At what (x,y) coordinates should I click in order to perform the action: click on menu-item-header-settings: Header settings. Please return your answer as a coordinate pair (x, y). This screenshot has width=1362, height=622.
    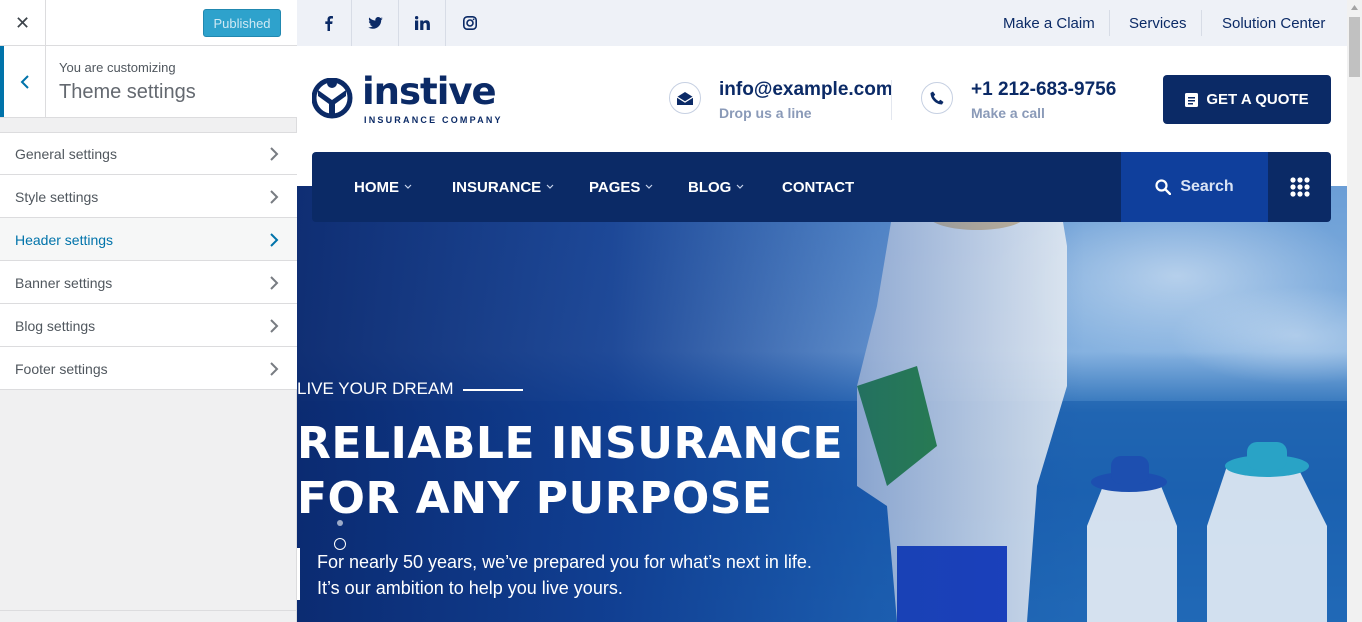
    Looking at the image, I should click on (148, 239).